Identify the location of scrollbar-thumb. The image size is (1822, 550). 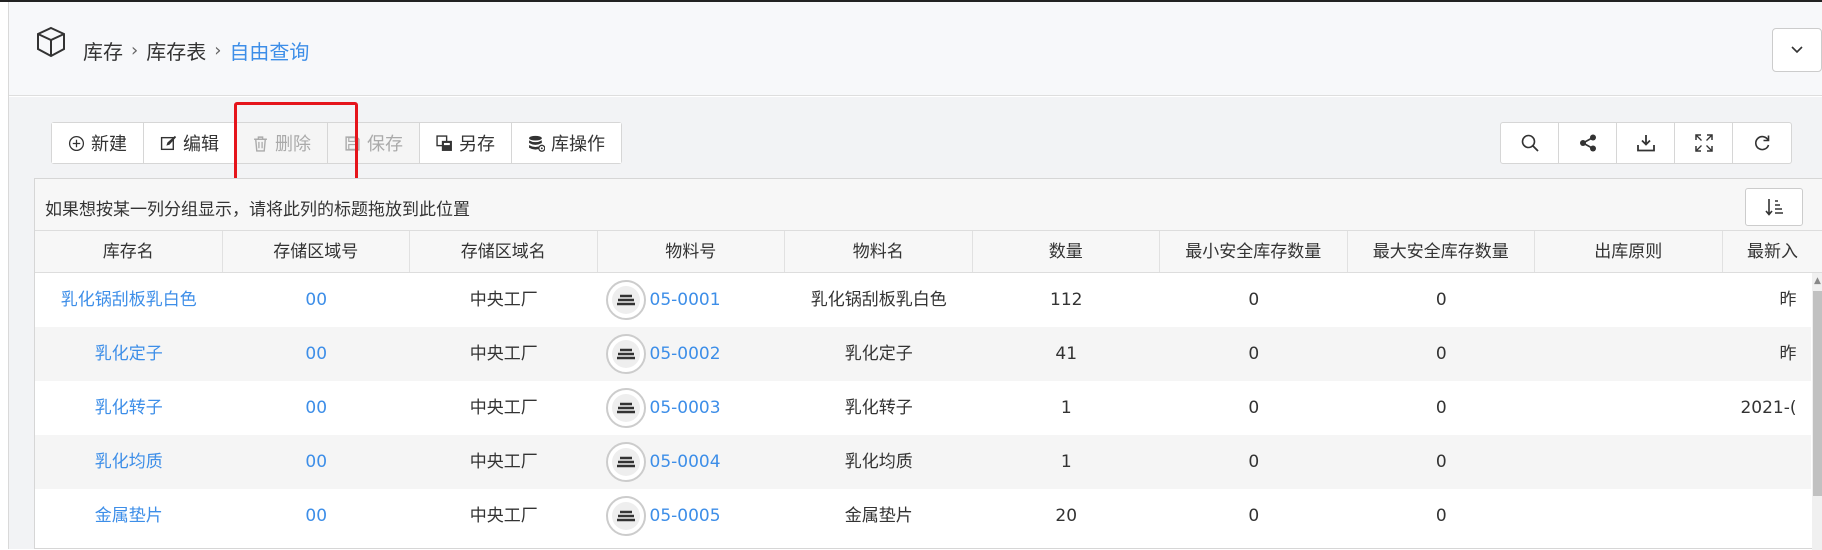
(1817, 393).